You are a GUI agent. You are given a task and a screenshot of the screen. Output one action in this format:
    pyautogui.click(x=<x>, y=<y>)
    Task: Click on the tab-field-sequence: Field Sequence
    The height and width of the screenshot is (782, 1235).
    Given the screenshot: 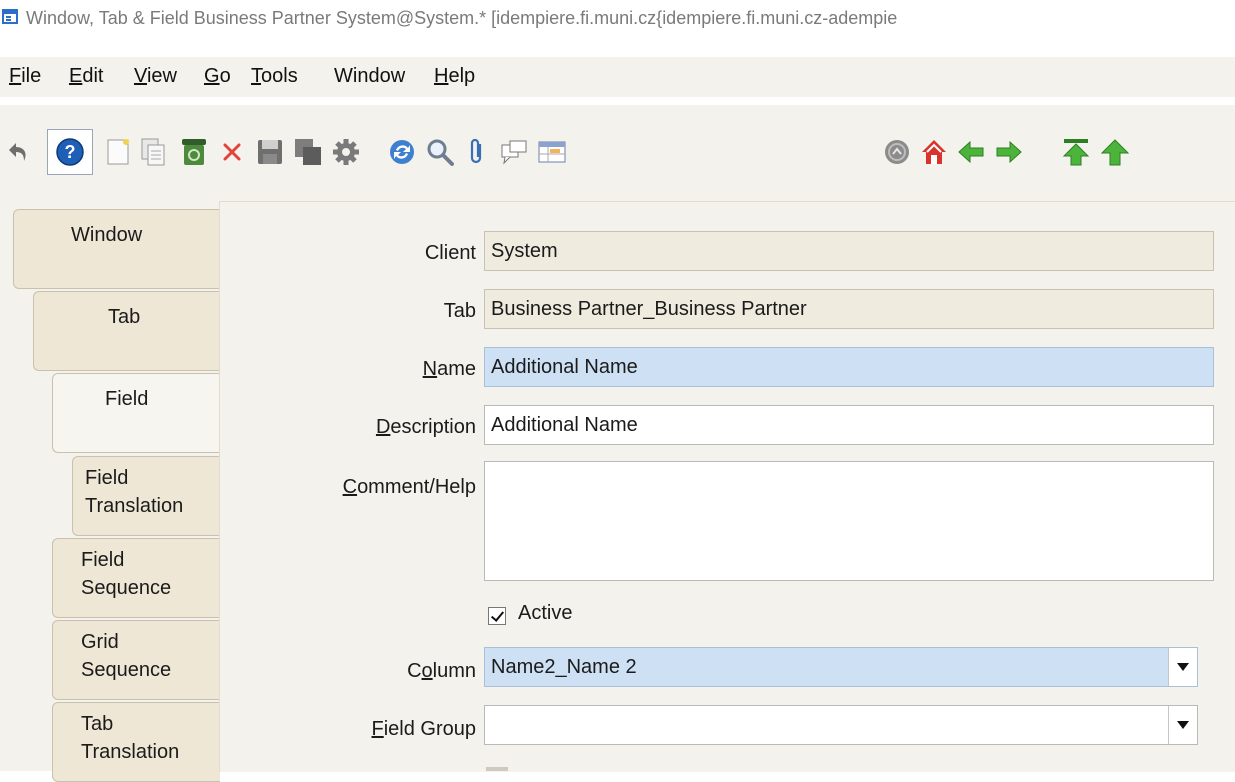 What is the action you would take?
    pyautogui.click(x=136, y=578)
    